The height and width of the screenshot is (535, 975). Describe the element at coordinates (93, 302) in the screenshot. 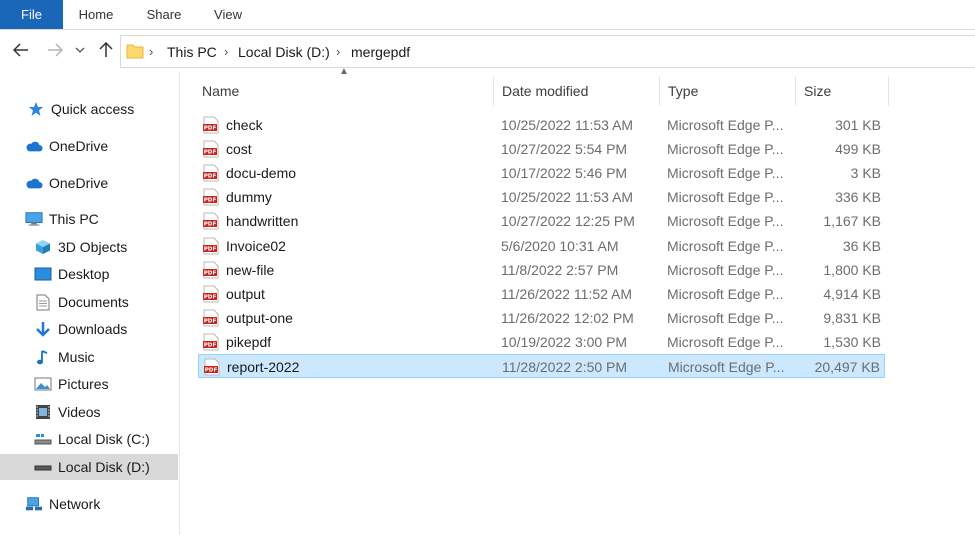

I see `sidebar-item-label: Documents` at that location.